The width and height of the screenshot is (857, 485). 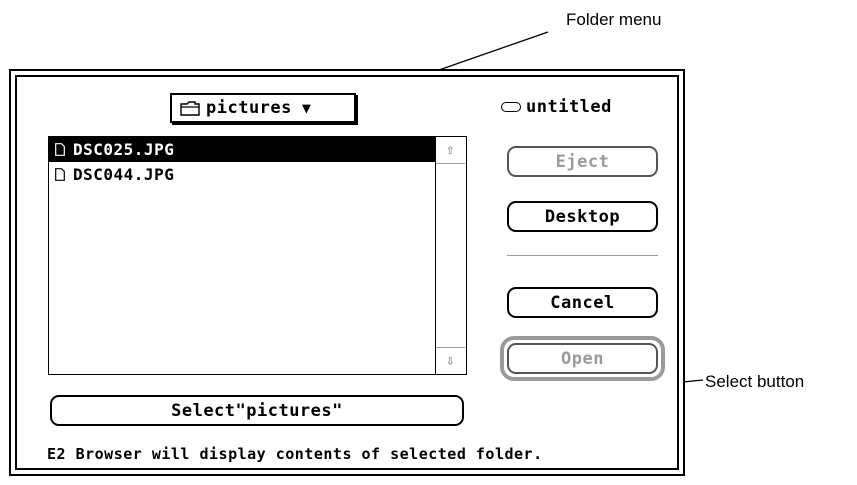 I want to click on list-item: DSC025.JPG, so click(x=242, y=149).